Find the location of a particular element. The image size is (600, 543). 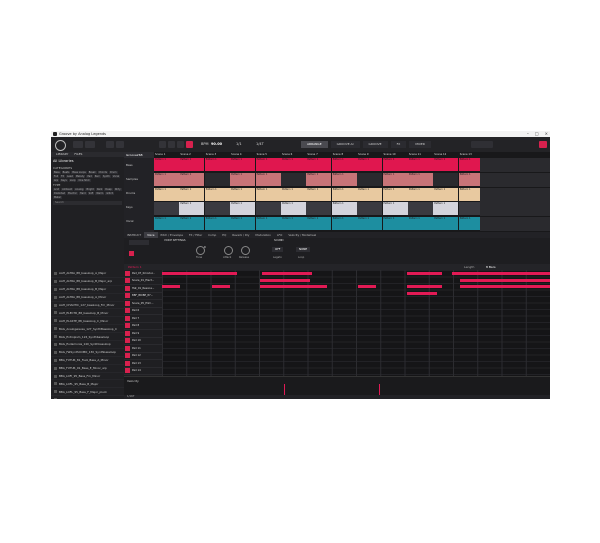

list-item: AAH_ALTRA_88_bassloop_B_Major is located at coordinates (87, 290).